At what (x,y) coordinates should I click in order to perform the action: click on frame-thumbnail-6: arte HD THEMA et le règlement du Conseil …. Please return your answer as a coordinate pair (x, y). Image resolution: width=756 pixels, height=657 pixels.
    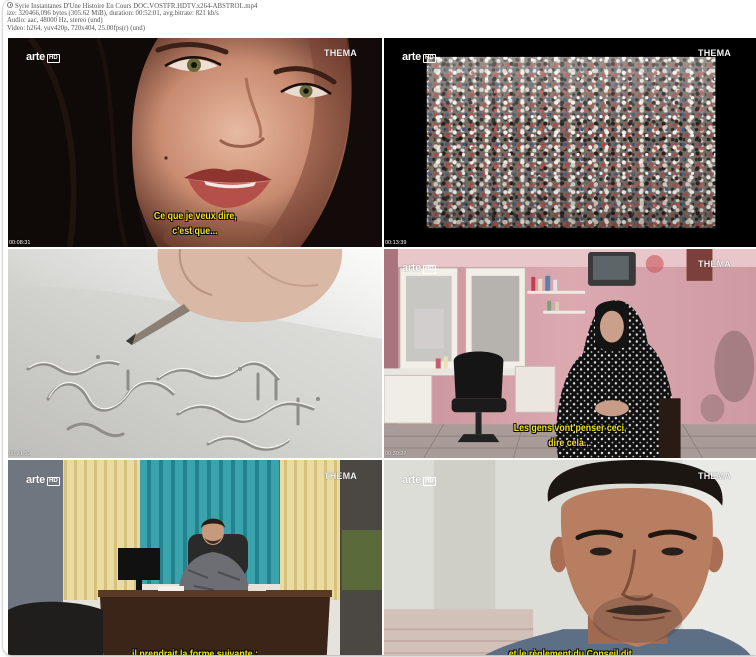
    Looking at the image, I should click on (570, 557).